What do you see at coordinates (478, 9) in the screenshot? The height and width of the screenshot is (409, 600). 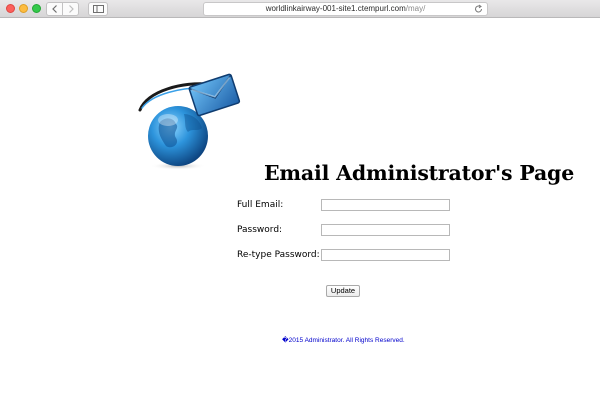 I see `reload-icon` at bounding box center [478, 9].